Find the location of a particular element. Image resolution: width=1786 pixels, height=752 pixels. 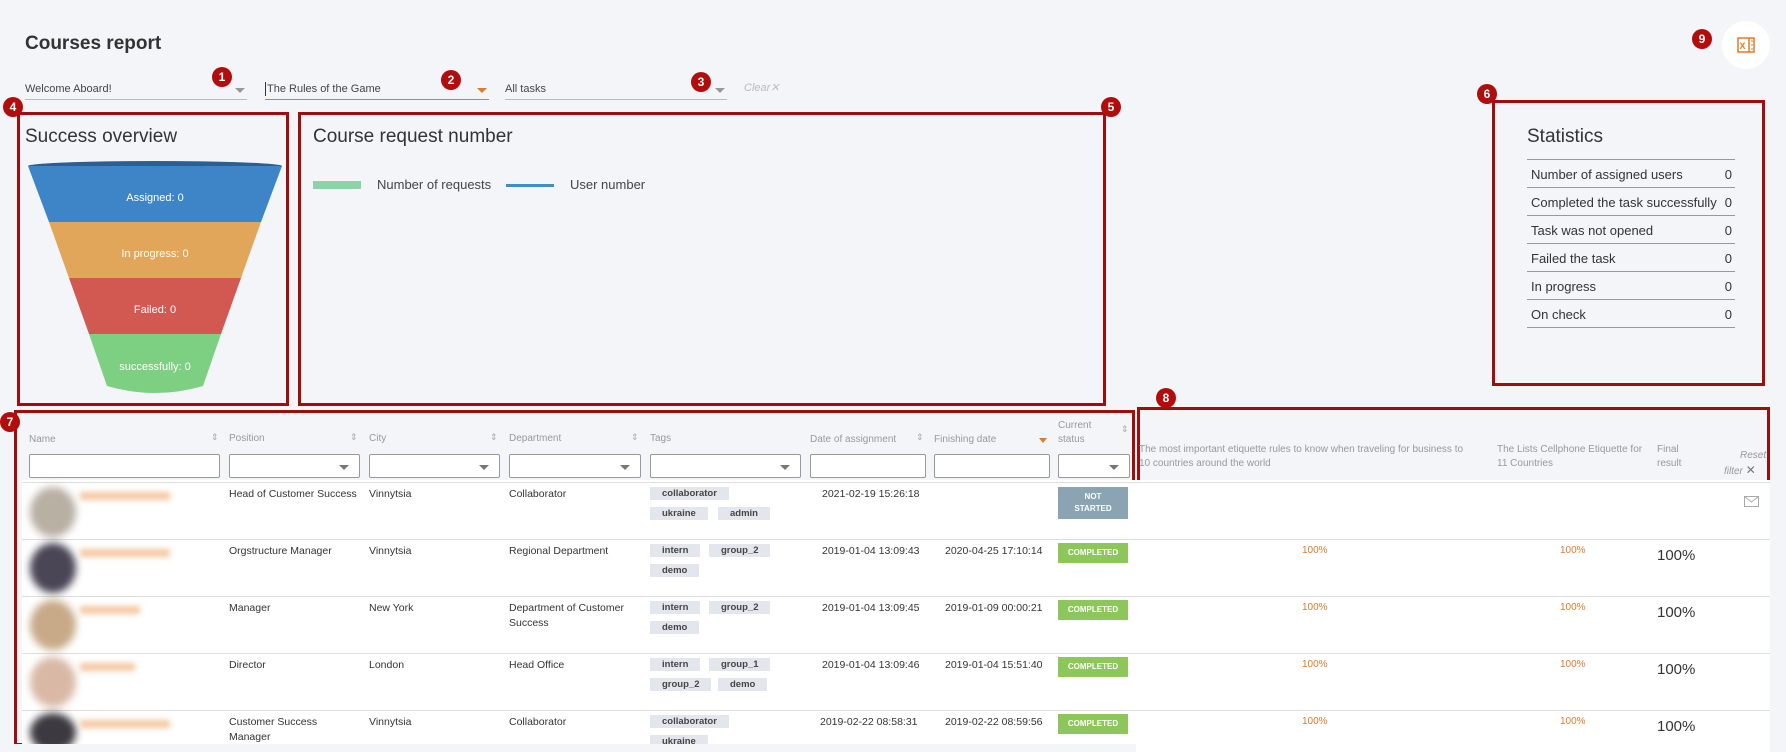

status-badge: NOT STARTED is located at coordinates (1093, 503).